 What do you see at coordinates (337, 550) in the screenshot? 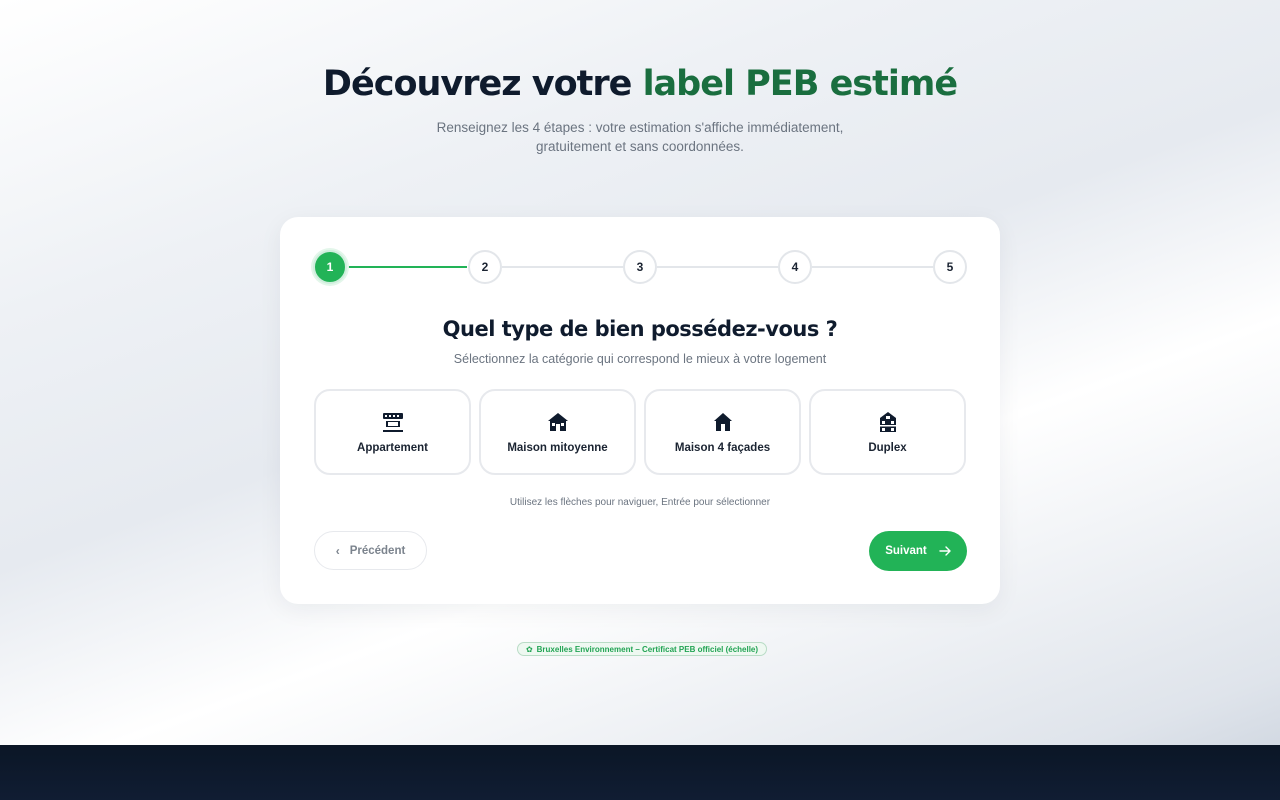
I see `chevron-left-icon: ‹` at bounding box center [337, 550].